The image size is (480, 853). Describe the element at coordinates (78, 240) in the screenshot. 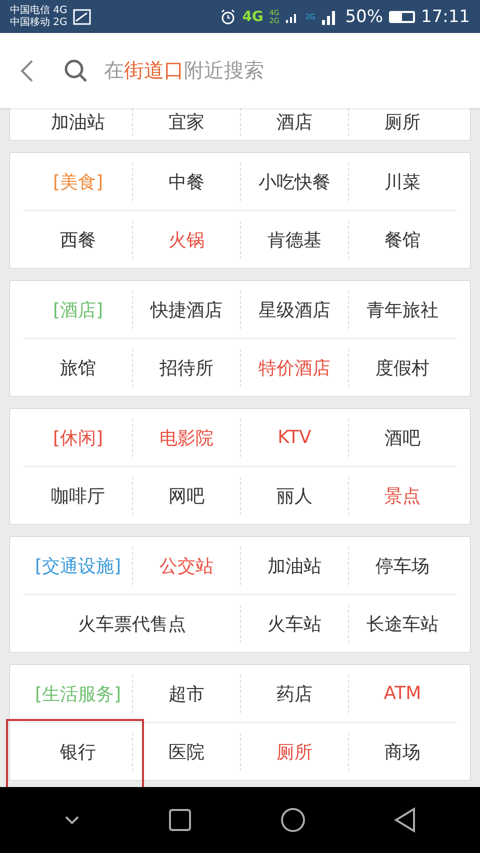

I see `category-item: 西餐` at that location.